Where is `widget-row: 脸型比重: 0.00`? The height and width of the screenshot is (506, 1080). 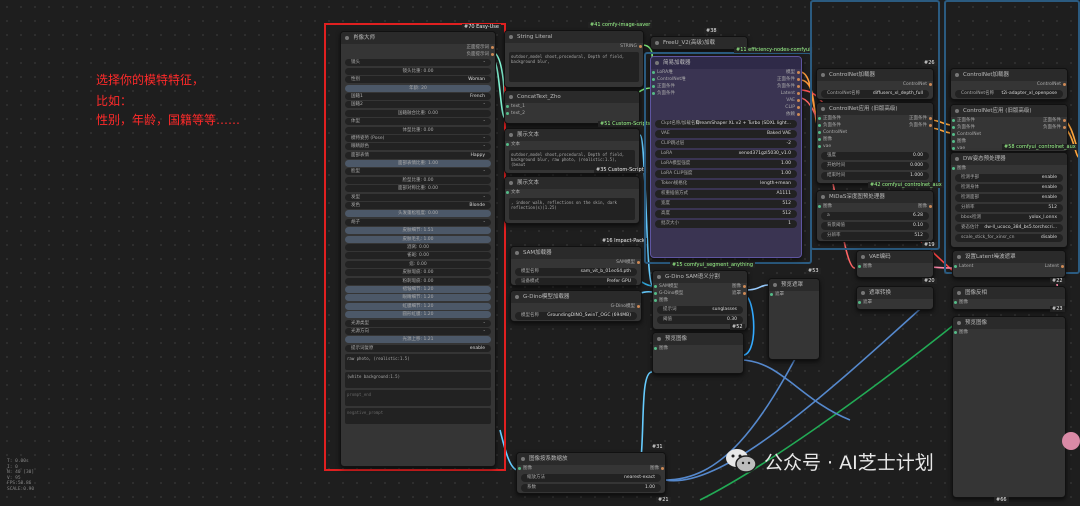 widget-row: 脸型比重: 0.00 is located at coordinates (418, 180).